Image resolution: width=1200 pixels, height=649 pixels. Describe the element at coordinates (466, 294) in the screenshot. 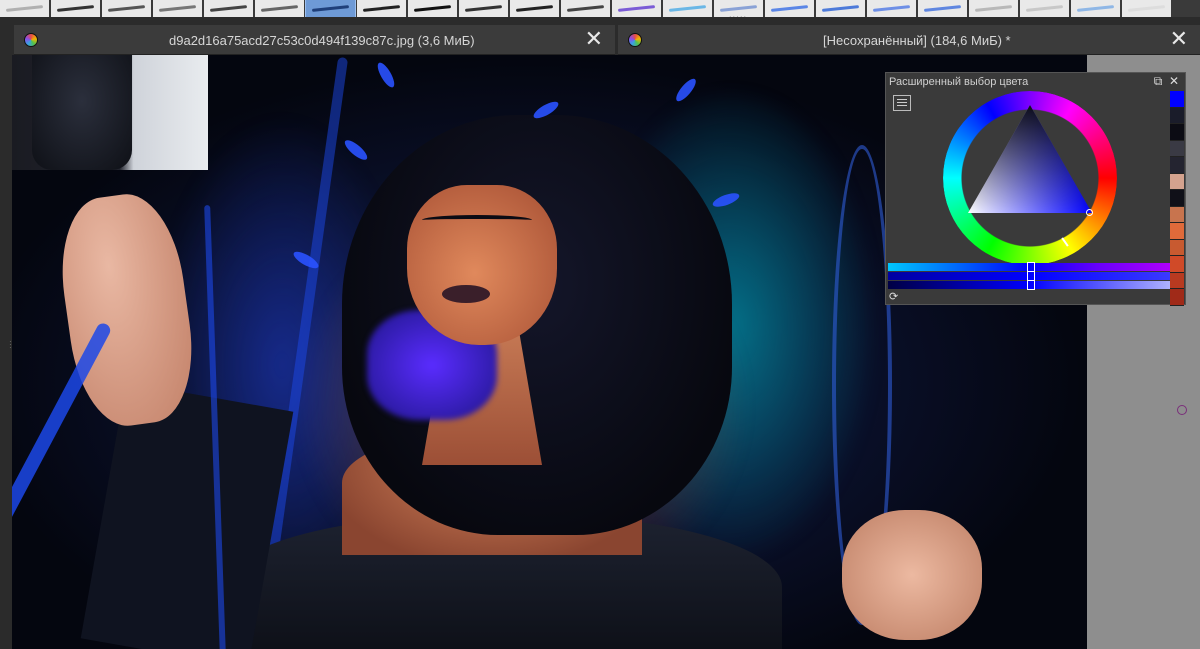

I see `paint-lips` at that location.